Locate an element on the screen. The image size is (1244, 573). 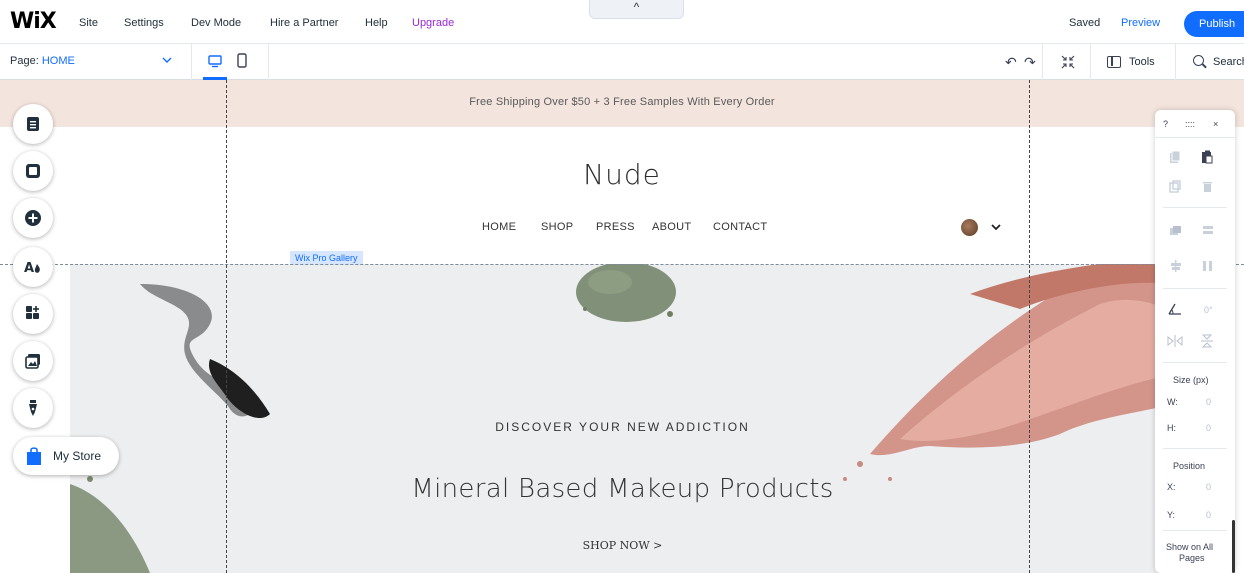
position-section-title: Position is located at coordinates (1189, 466).